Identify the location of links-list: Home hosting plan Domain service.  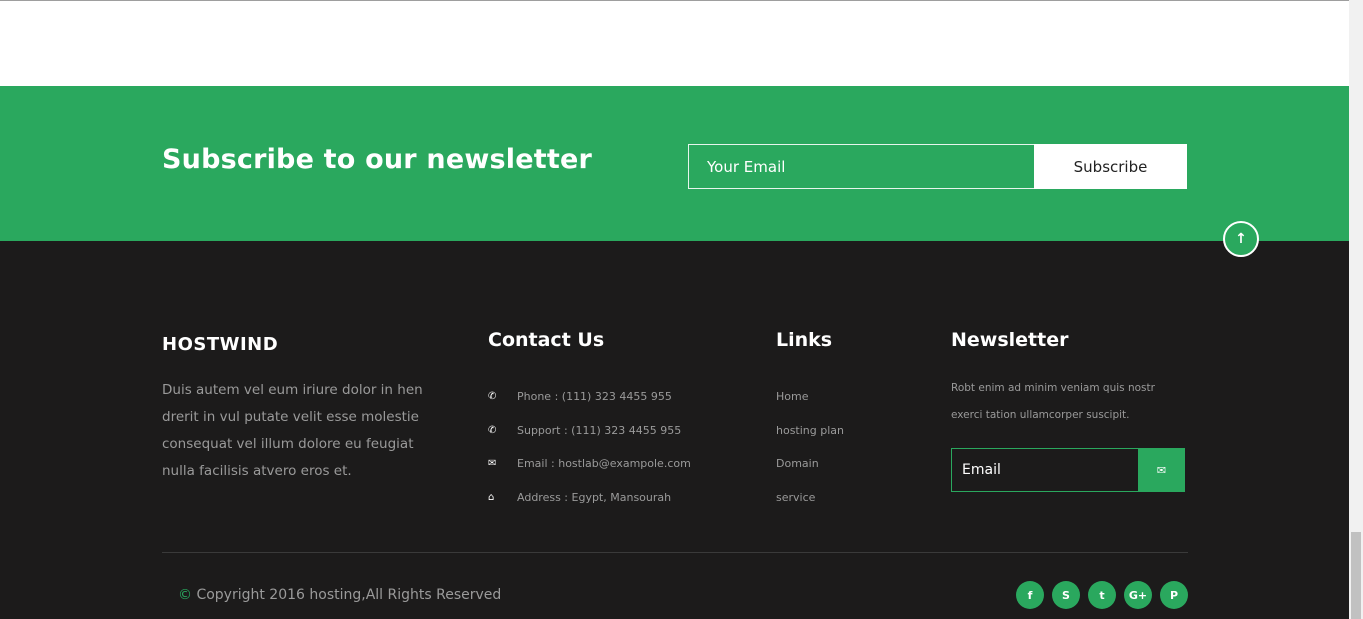
(810, 447).